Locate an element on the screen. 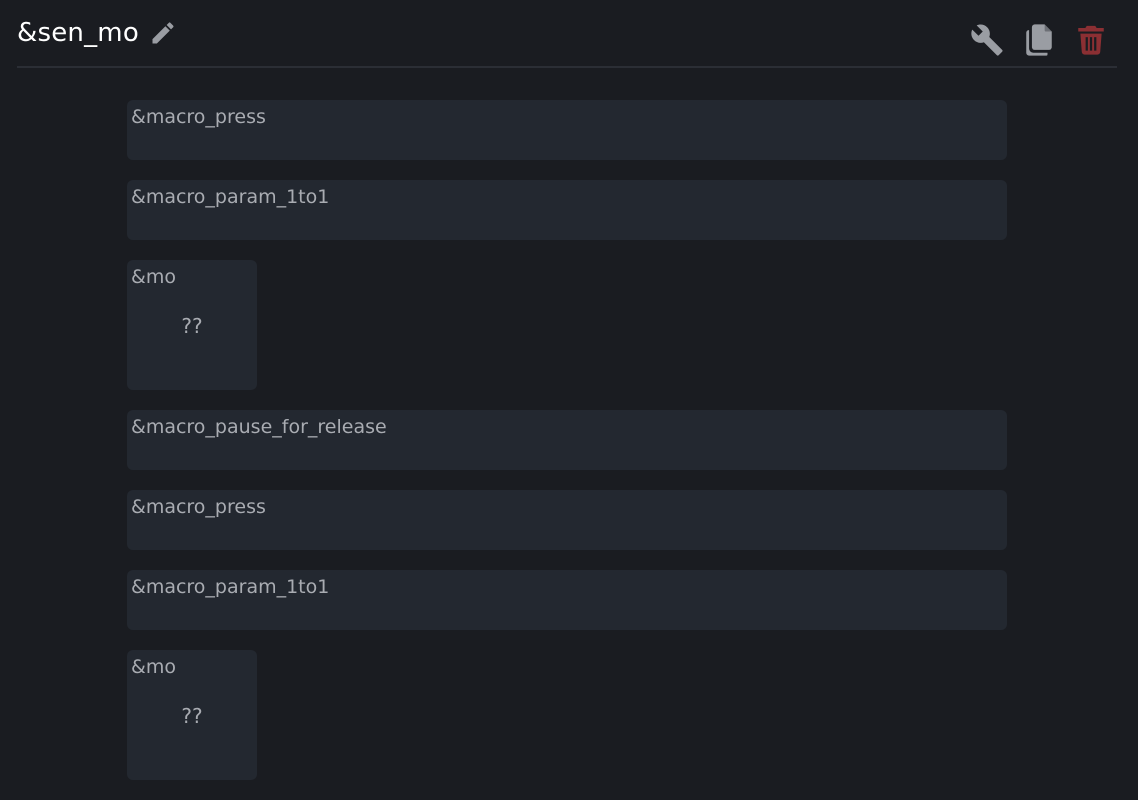 The image size is (1138, 800). trash-icon is located at coordinates (1091, 40).